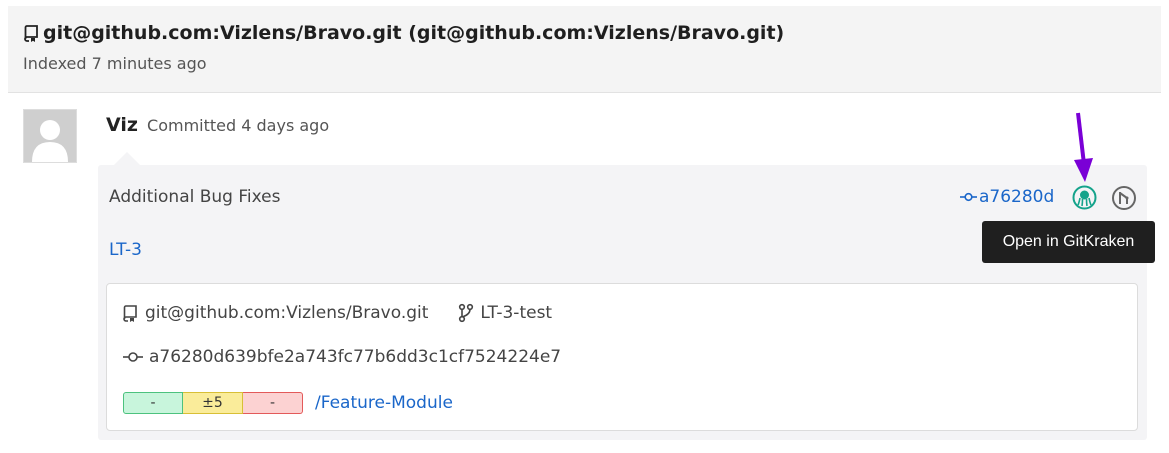 The image size is (1169, 453). What do you see at coordinates (125, 250) in the screenshot?
I see `issue-link: LT-3` at bounding box center [125, 250].